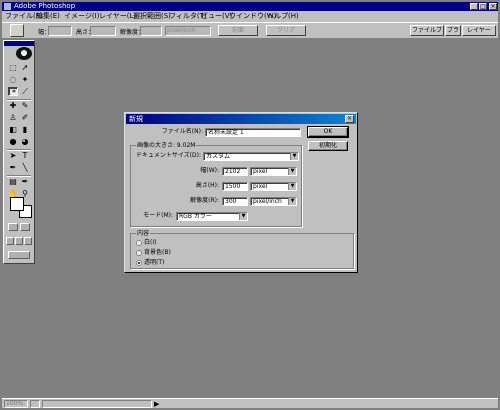  Describe the element at coordinates (25, 142) in the screenshot. I see `dodge-tool-icon: ◕` at that location.